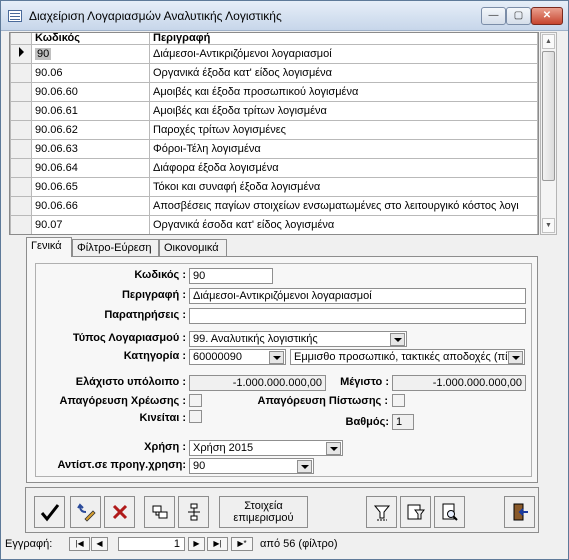  I want to click on new-record-button: ▶*, so click(242, 544).